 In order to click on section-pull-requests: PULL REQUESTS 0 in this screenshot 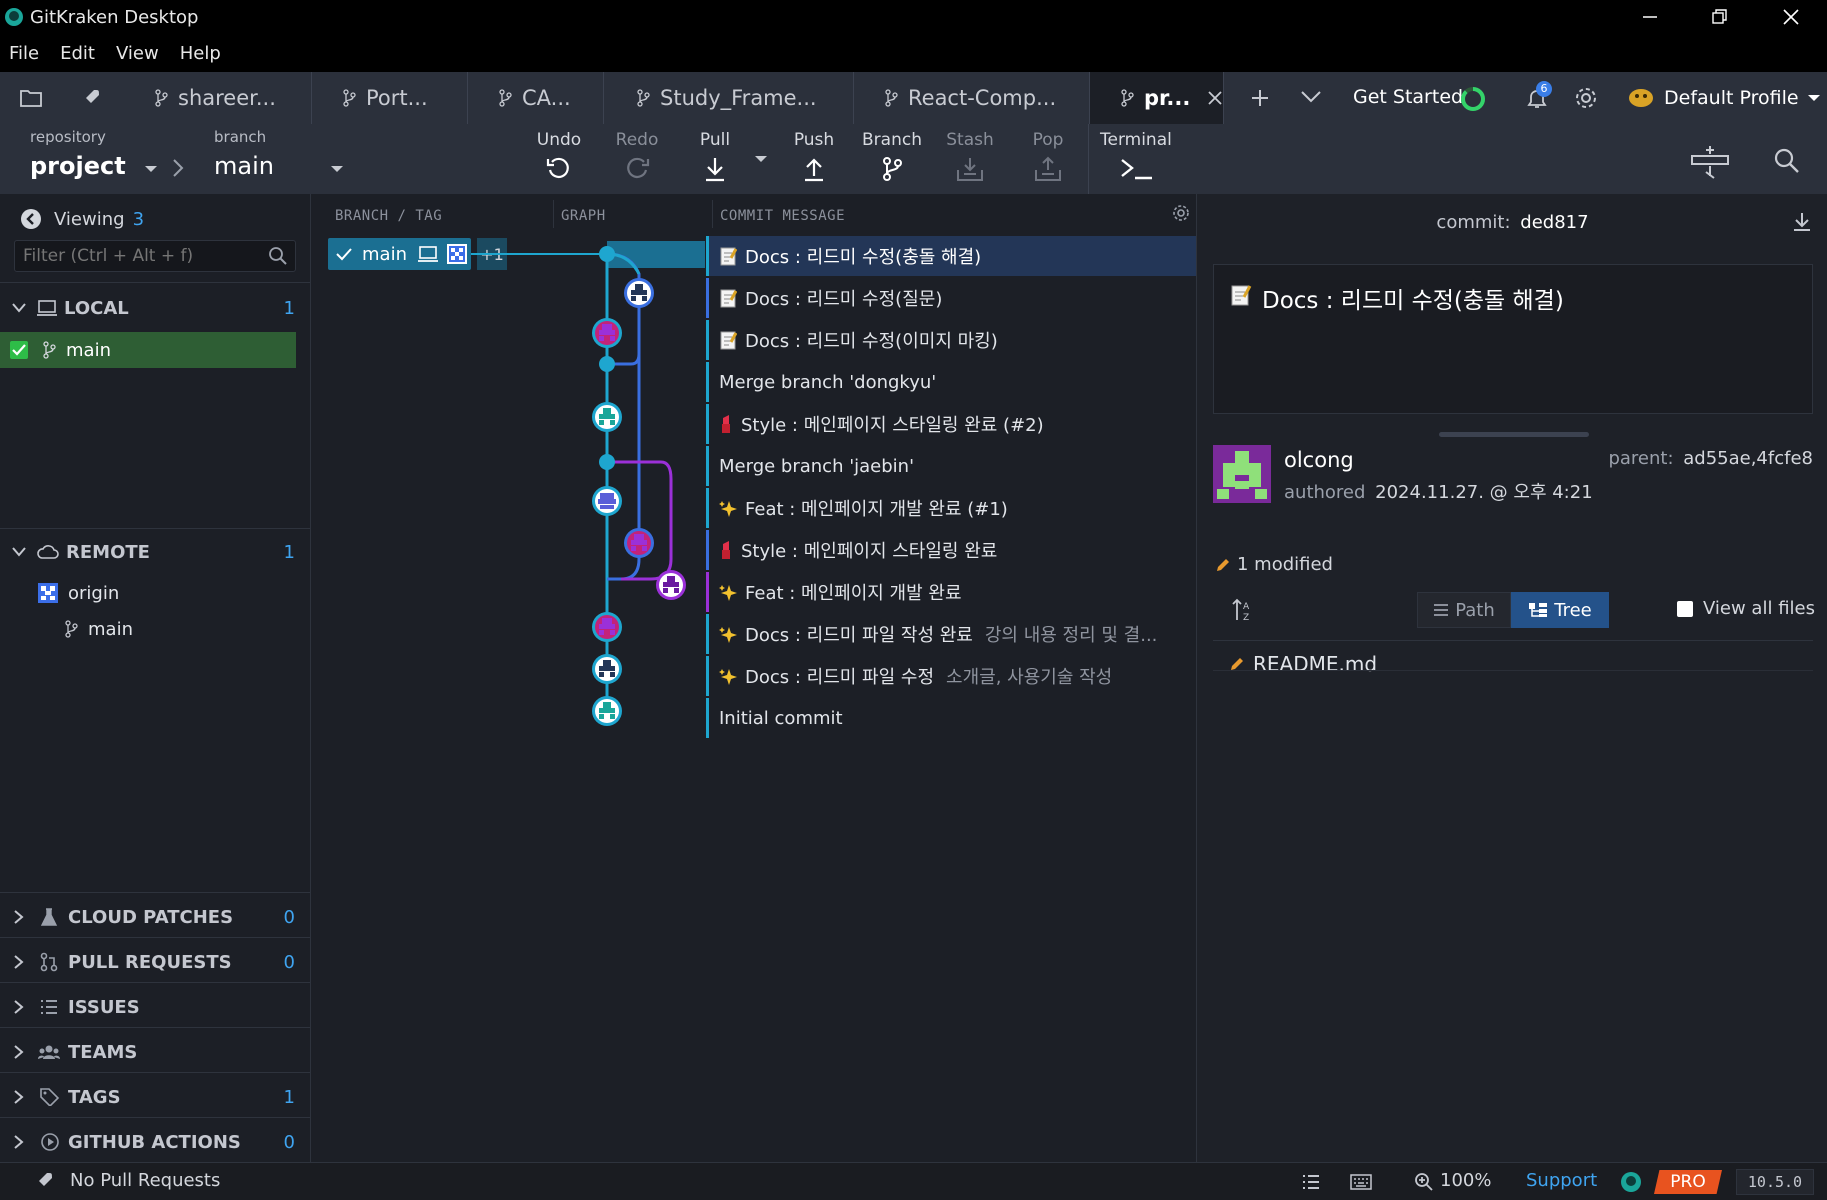, I will do `click(155, 962)`.